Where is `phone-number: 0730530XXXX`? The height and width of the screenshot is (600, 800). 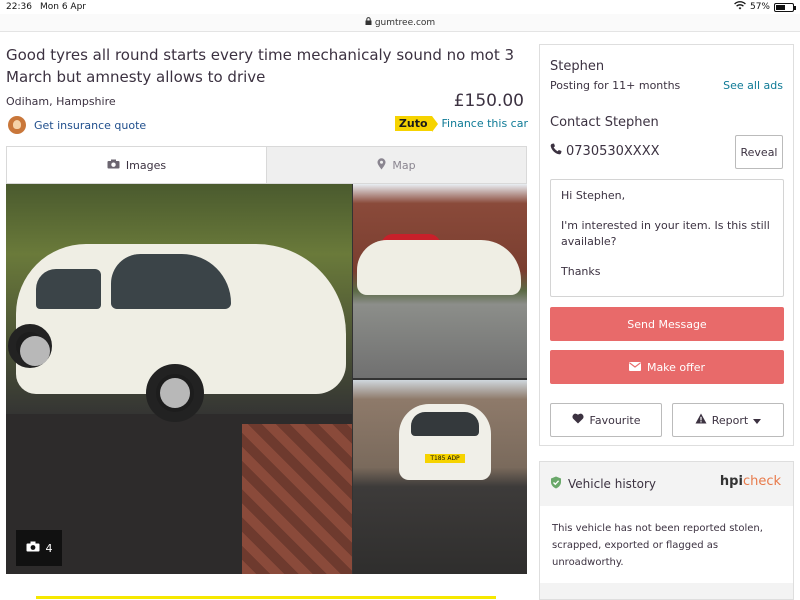
phone-number: 0730530XXXX is located at coordinates (605, 151).